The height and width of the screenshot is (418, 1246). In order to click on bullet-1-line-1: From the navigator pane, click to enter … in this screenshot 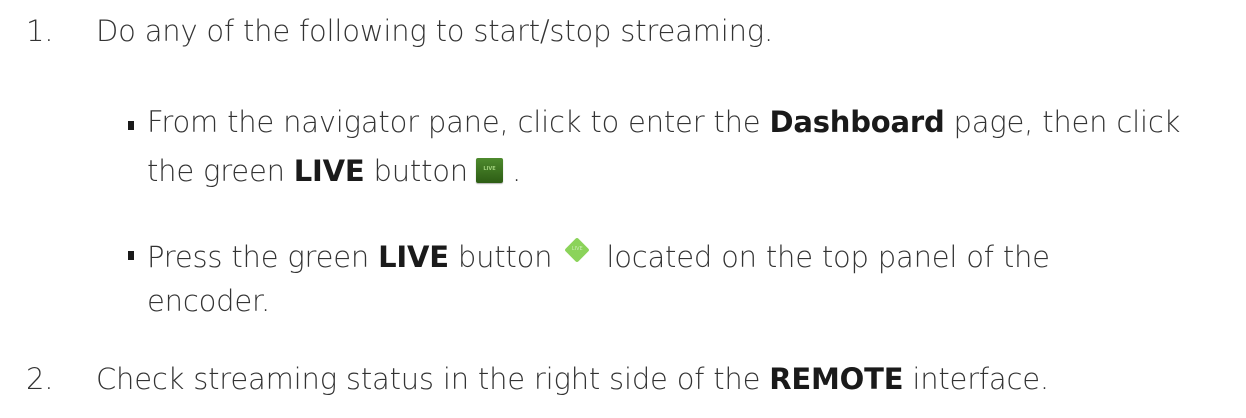, I will do `click(664, 122)`.